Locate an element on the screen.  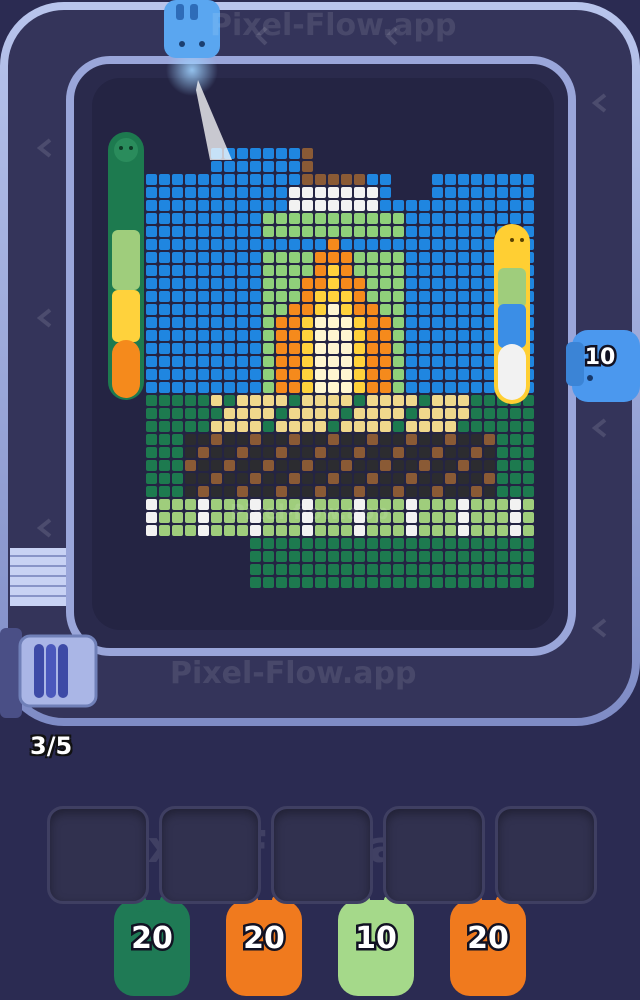
queue-shooter-1: 20 is located at coordinates (152, 946).